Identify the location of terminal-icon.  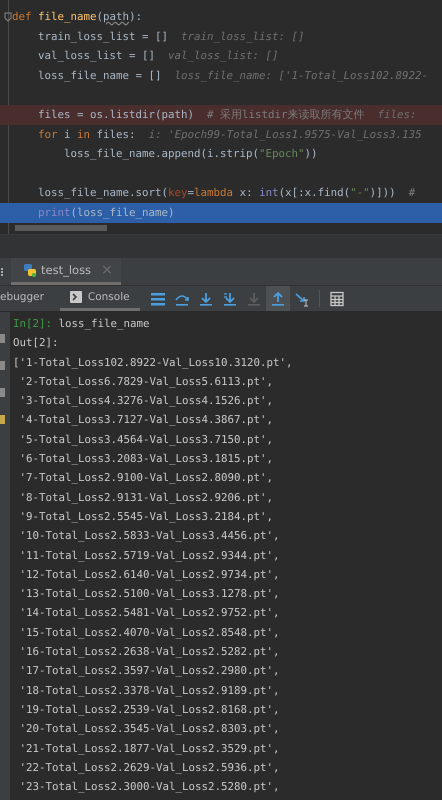
(76, 297).